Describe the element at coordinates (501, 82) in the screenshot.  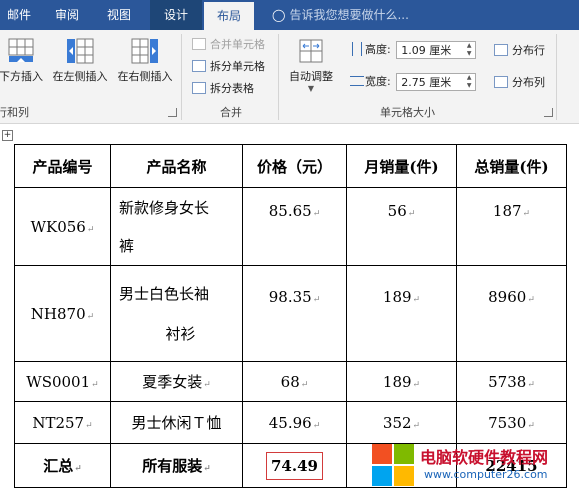
I see `distribute-cols-icon` at that location.